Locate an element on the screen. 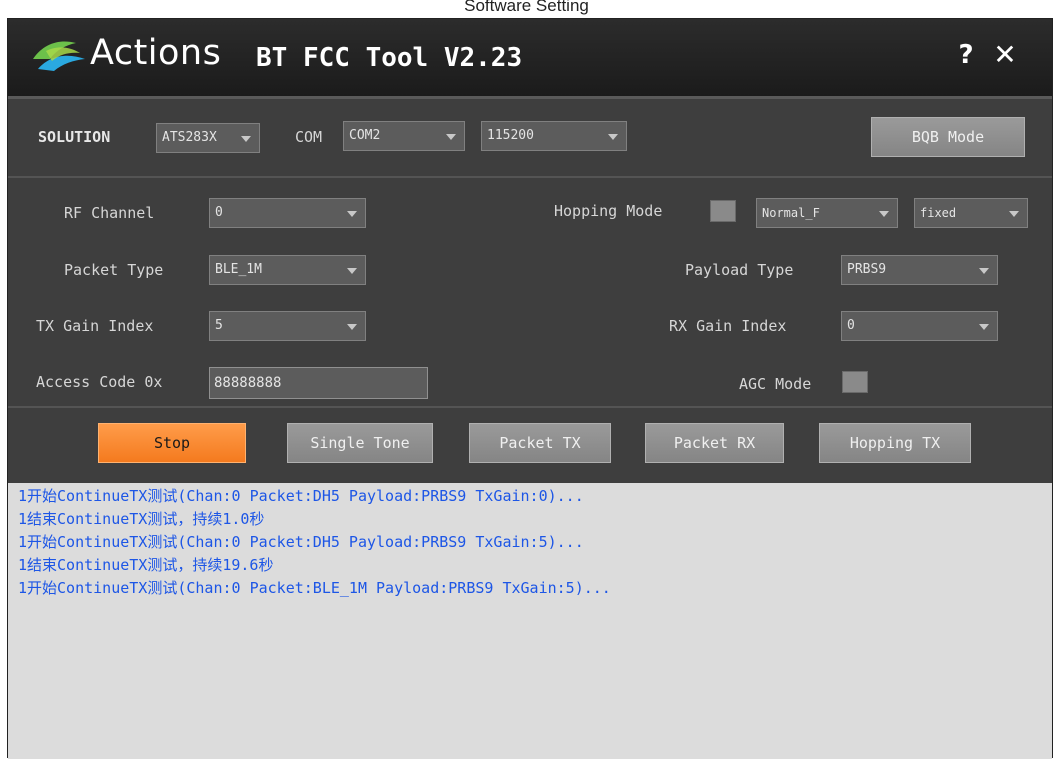 Image resolution: width=1053 pixels, height=759 pixels. hopping-mode-value: Normal_F is located at coordinates (791, 213).